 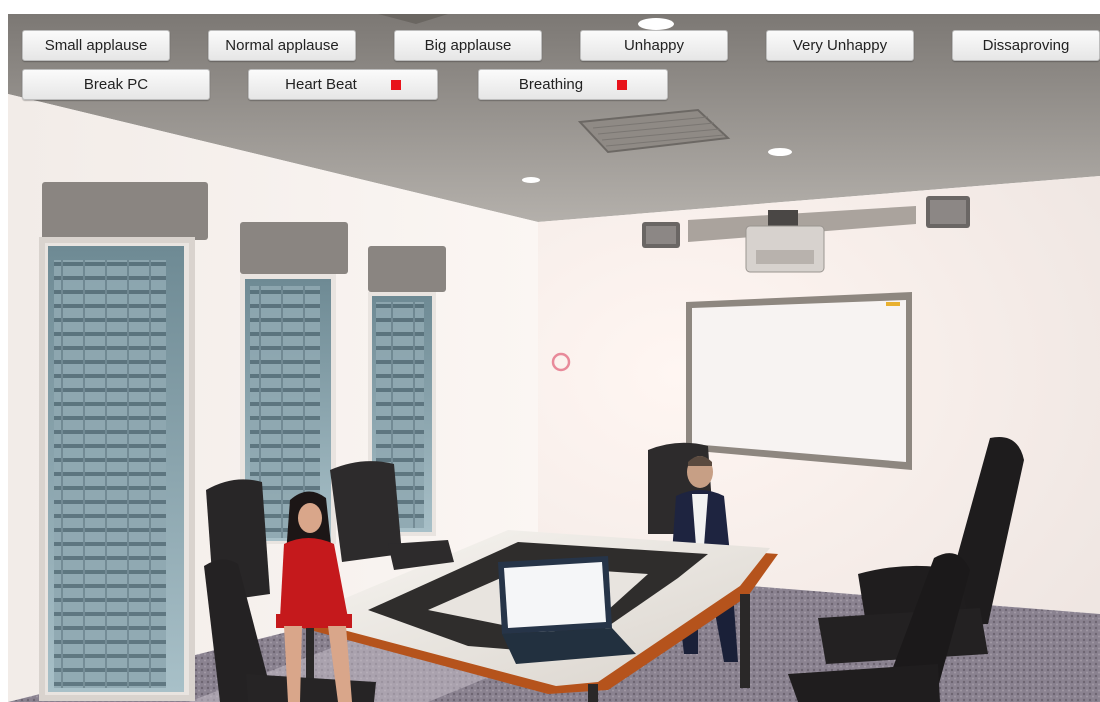 I want to click on heart-beat-button: Heart Beat, so click(x=343, y=84).